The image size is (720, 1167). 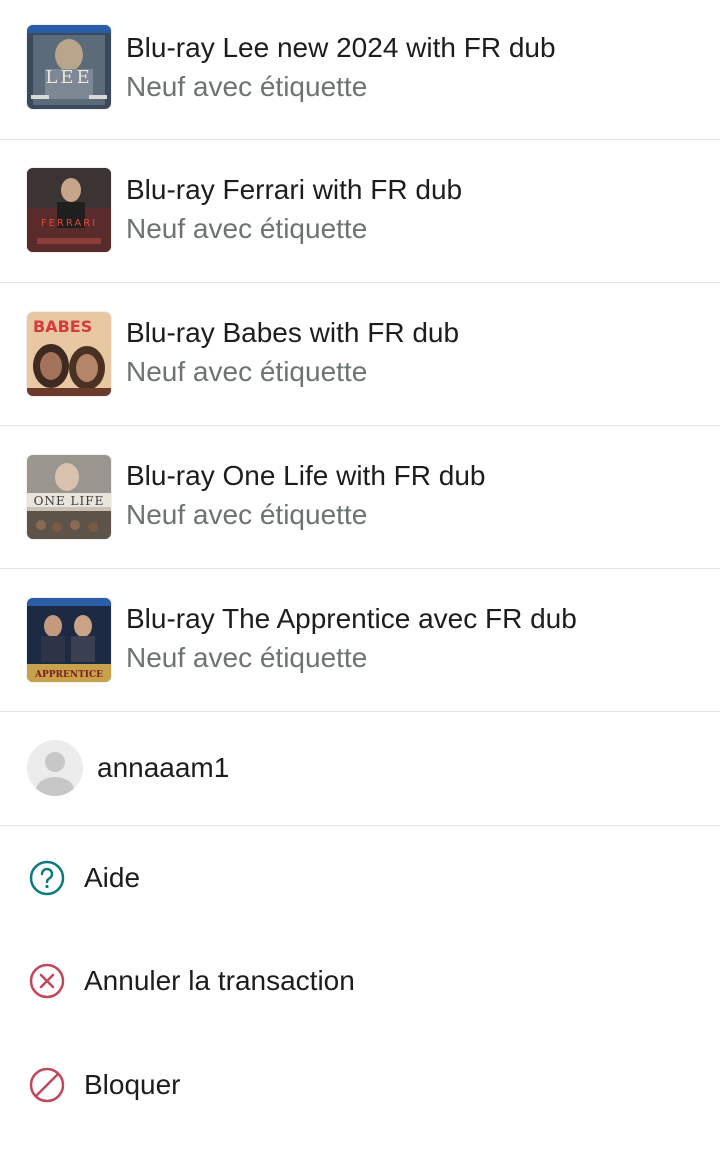 I want to click on item-title: Blu-ray The Apprentice avec FR dub, so click(x=351, y=618).